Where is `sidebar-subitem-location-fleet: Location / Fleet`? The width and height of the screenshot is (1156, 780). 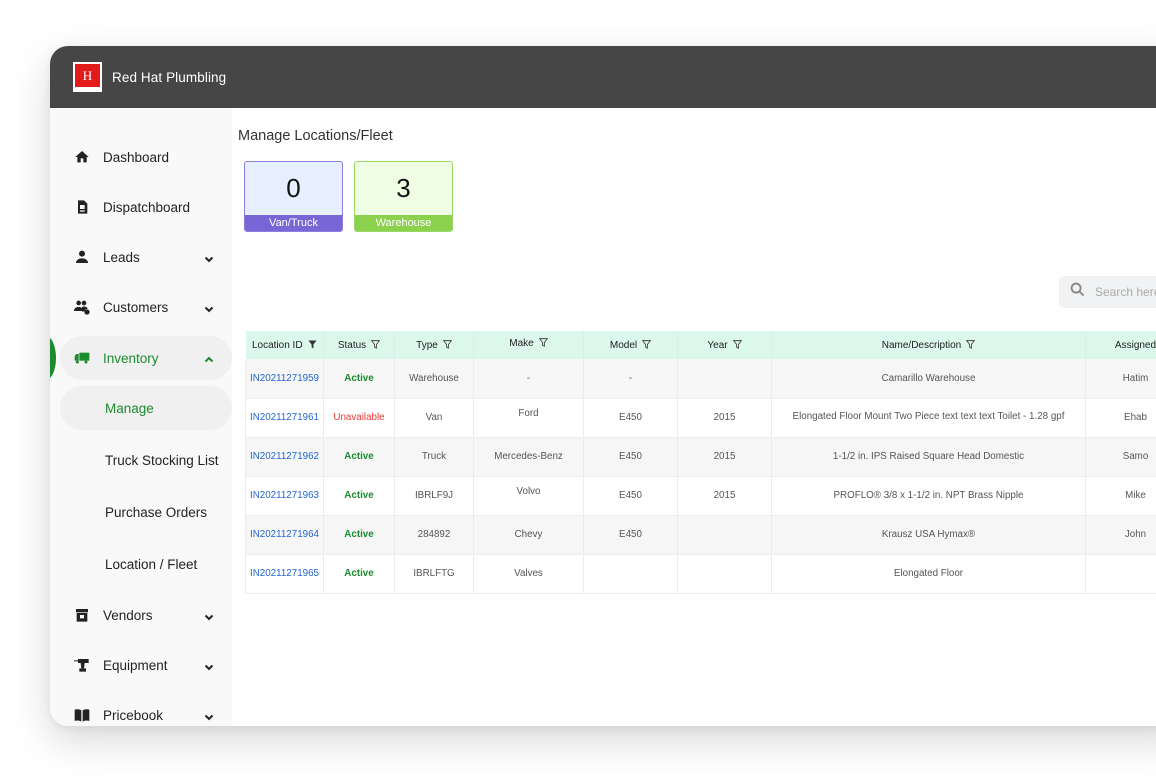
sidebar-subitem-location-fleet: Location / Fleet is located at coordinates (146, 564).